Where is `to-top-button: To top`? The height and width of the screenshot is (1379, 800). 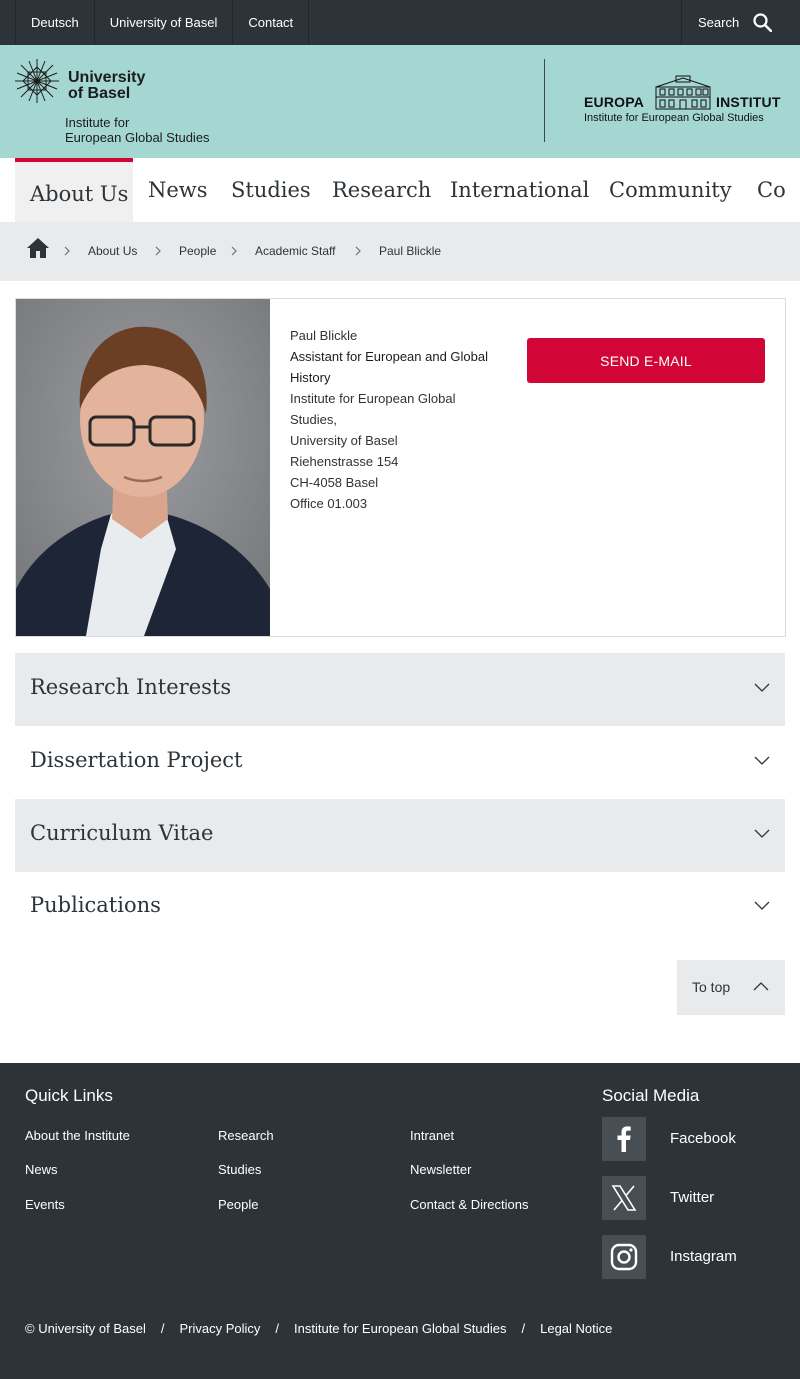 to-top-button: To top is located at coordinates (731, 987).